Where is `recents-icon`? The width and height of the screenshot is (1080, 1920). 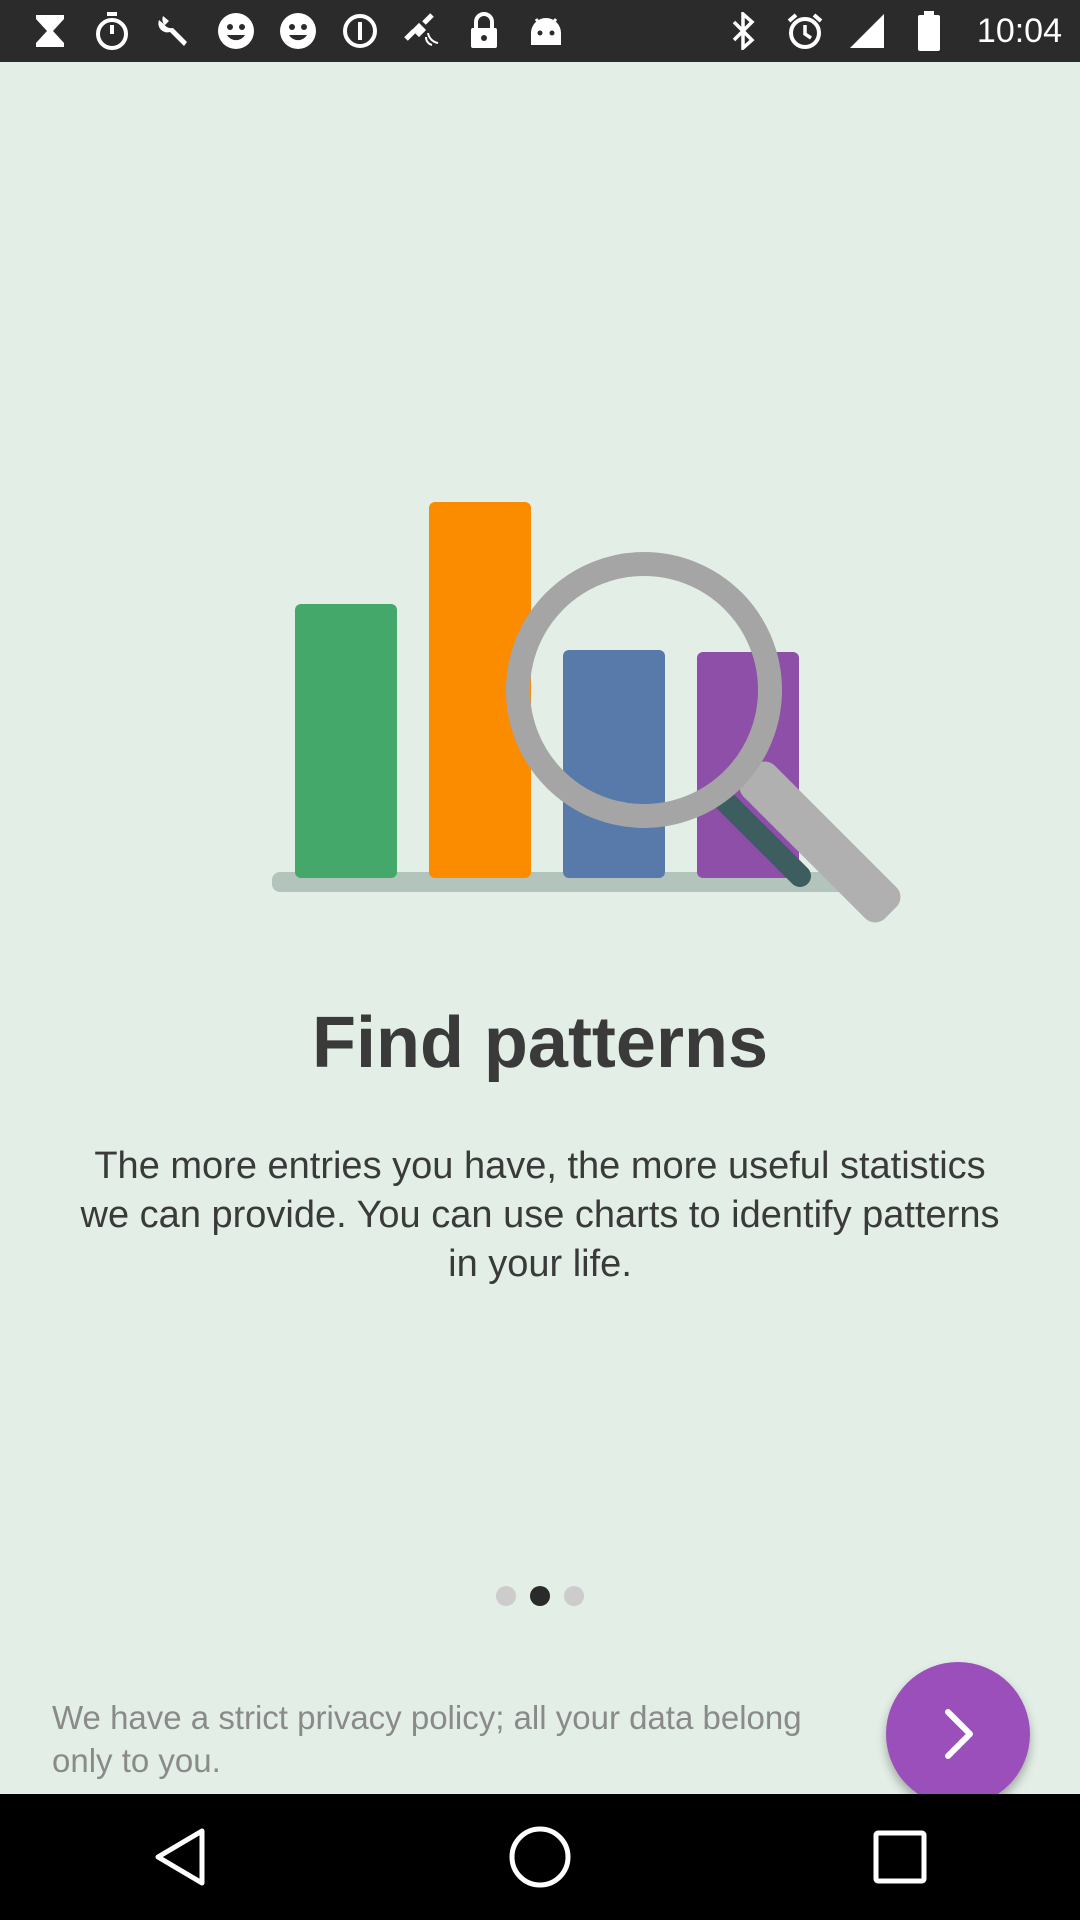 recents-icon is located at coordinates (900, 1857).